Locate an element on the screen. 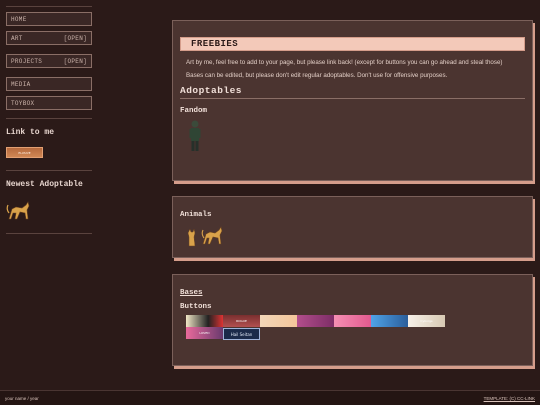  nav-toybox: TOYBOX is located at coordinates (49, 103).